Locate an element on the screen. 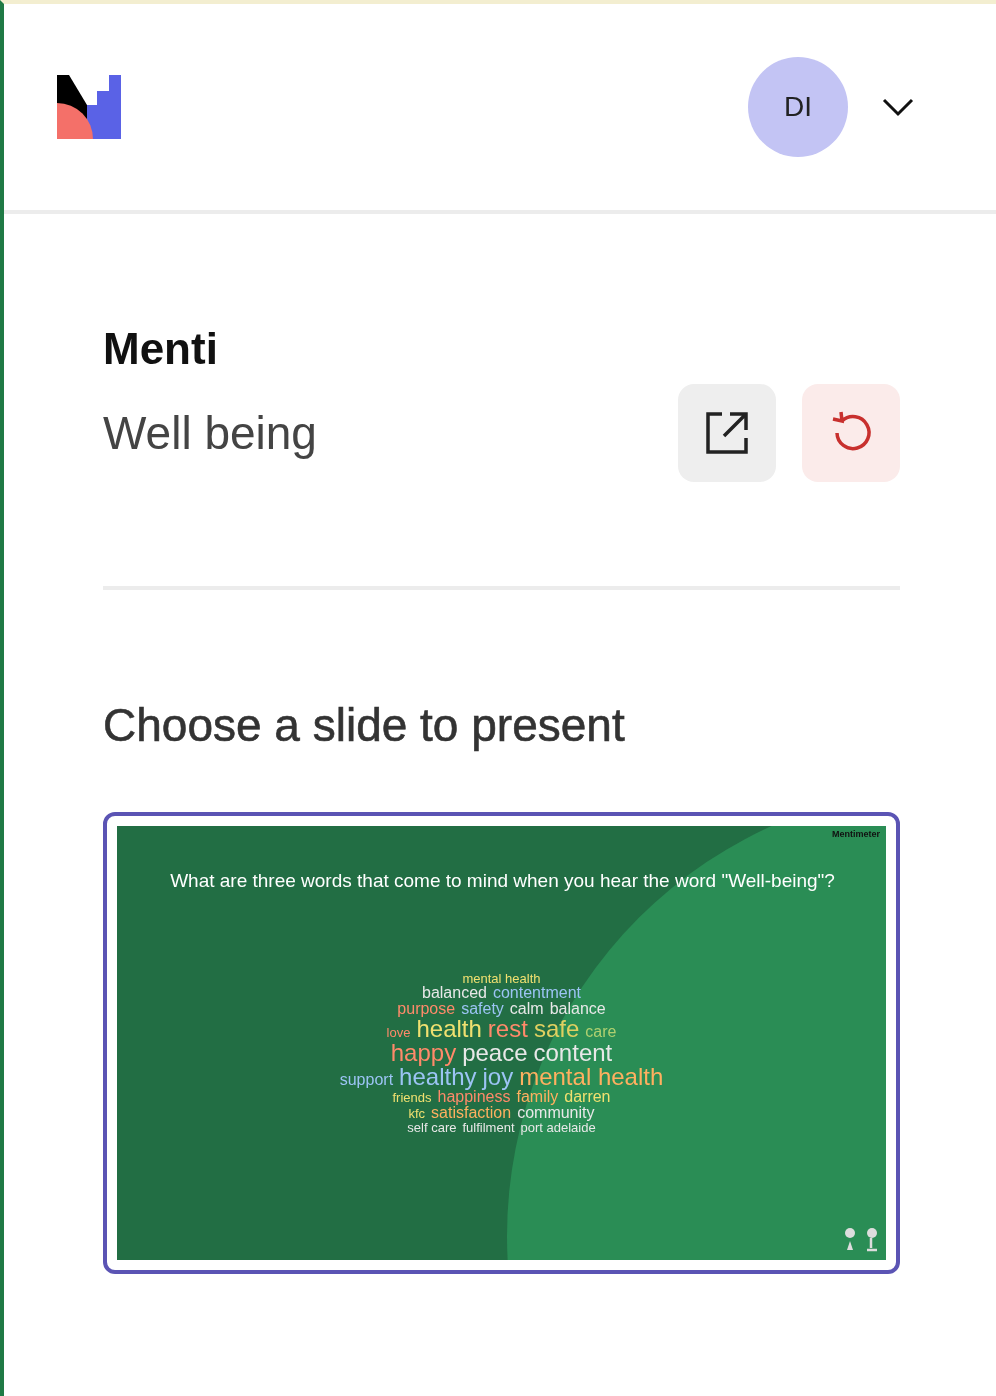 This screenshot has height=1396, width=996. word-cloud-word: rest is located at coordinates (507, 1029).